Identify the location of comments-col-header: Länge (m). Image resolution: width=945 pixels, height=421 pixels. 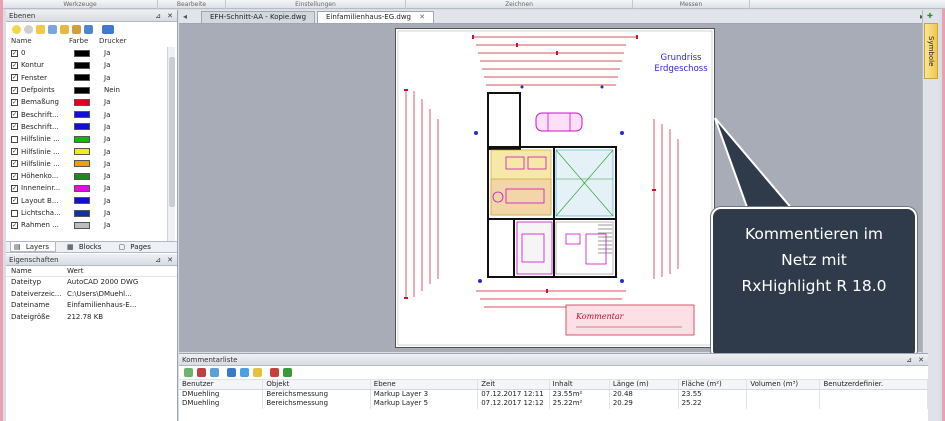
(644, 385).